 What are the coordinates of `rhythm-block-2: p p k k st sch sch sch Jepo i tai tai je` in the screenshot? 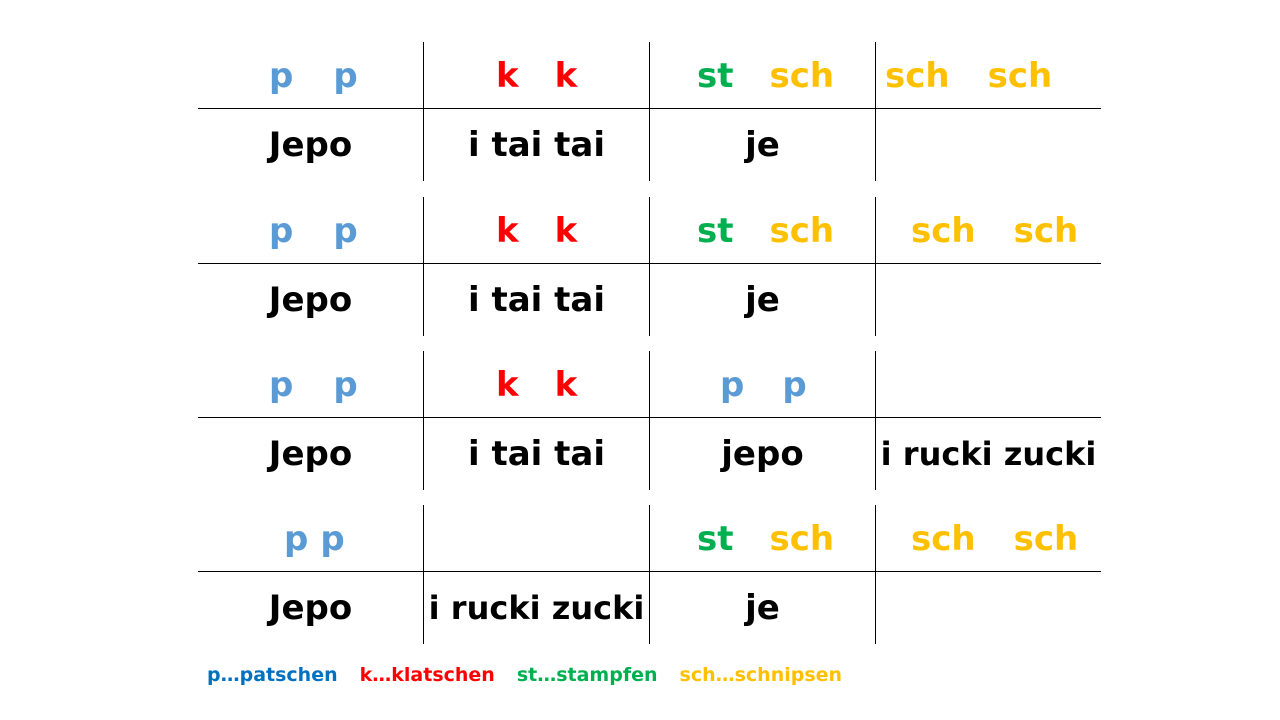 It's located at (649, 266).